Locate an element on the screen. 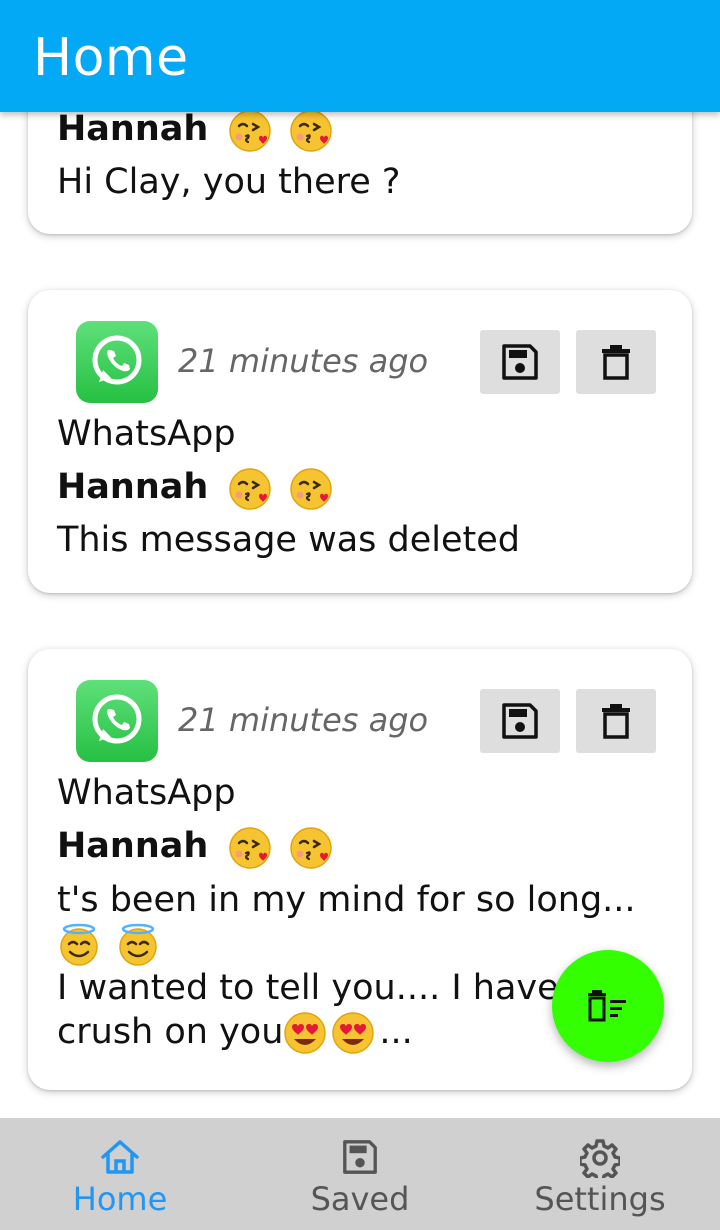 This screenshot has height=1230, width=720. nav-settings-label: Settings is located at coordinates (600, 1199).